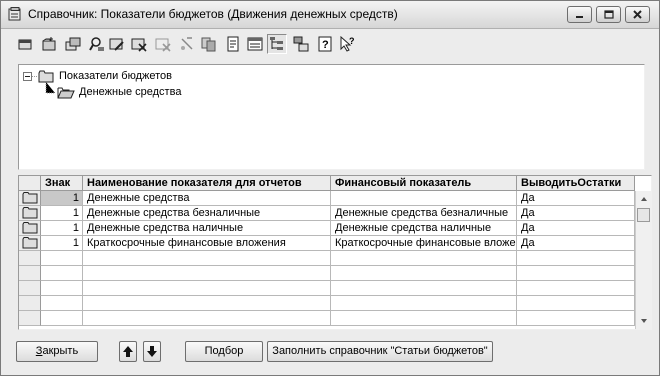 This screenshot has width=662, height=378. What do you see at coordinates (187, 44) in the screenshot?
I see `move-icon` at bounding box center [187, 44].